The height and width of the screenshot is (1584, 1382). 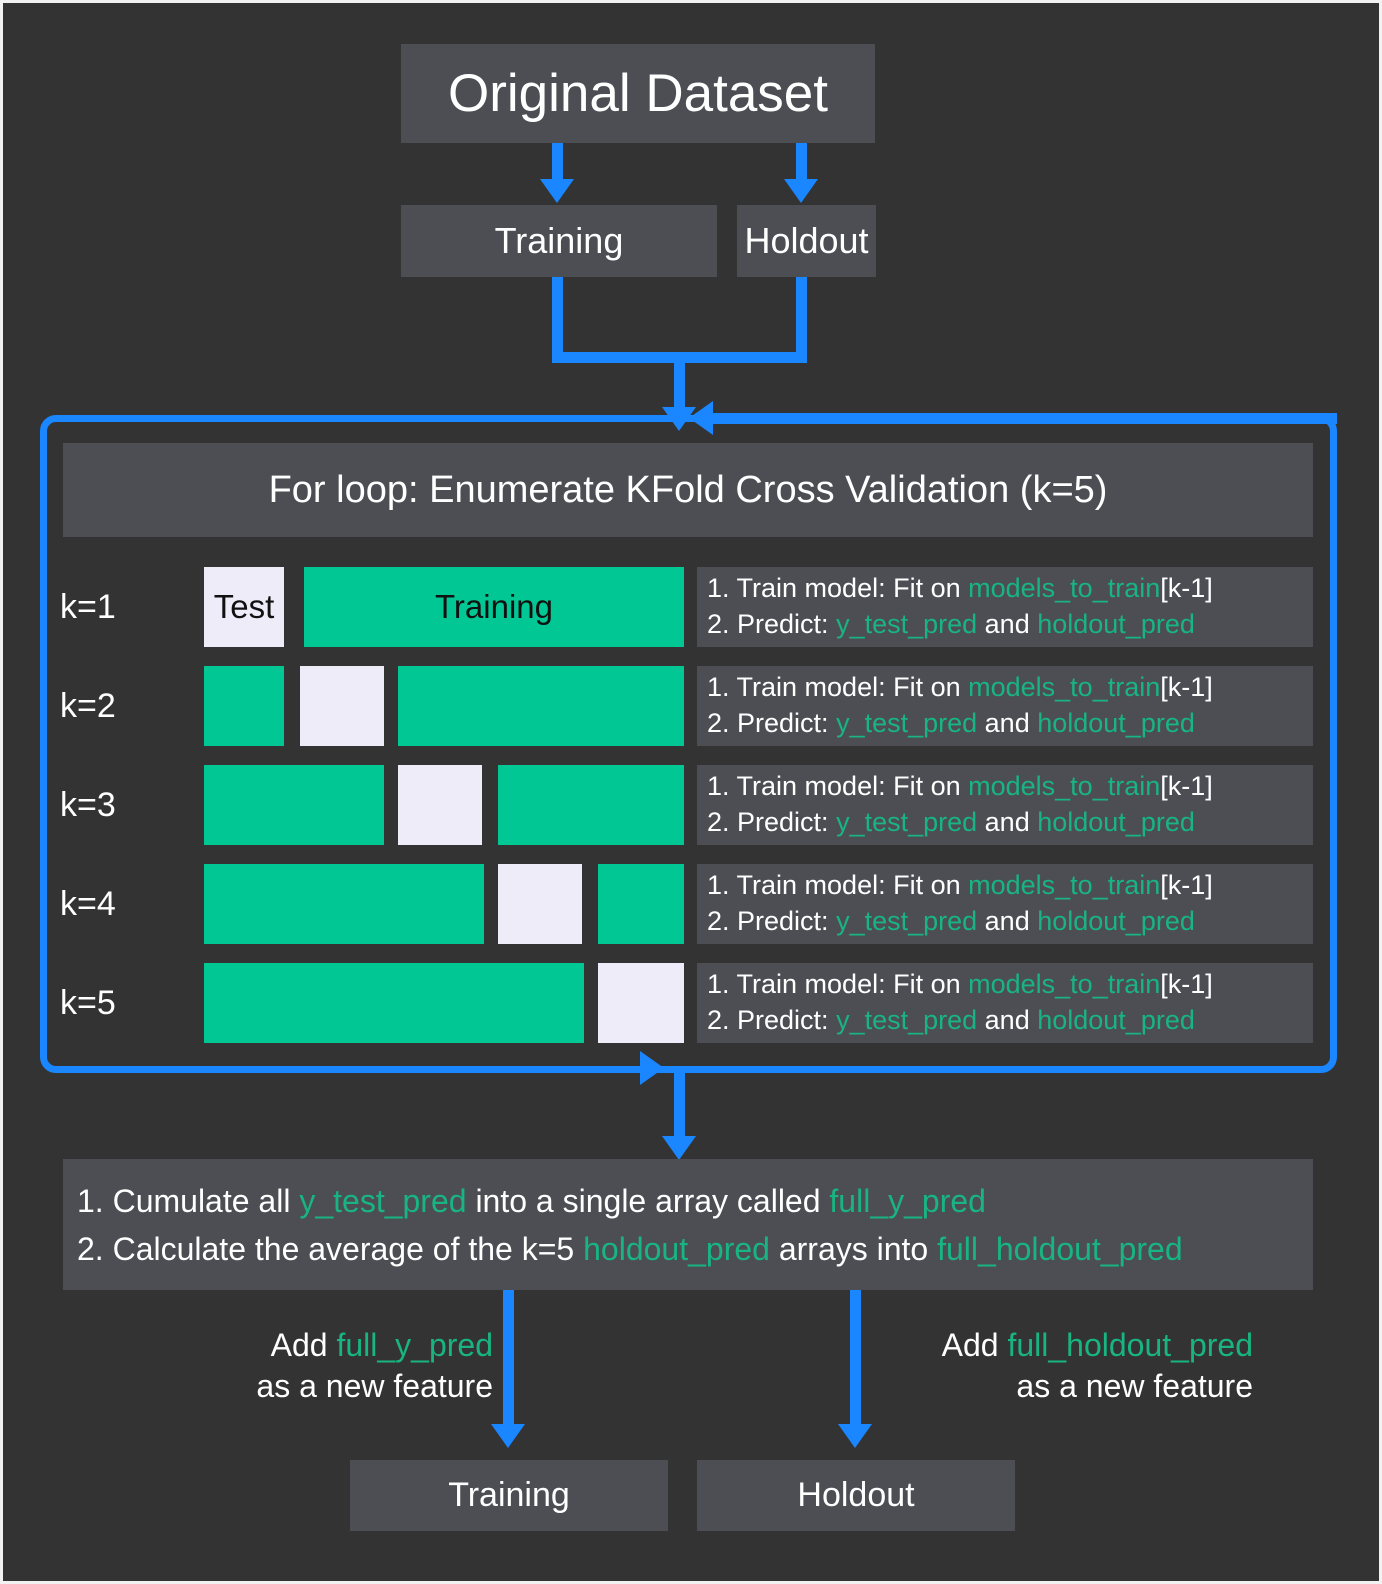 What do you see at coordinates (679, 1148) in the screenshot?
I see `arrow-head-to-summary` at bounding box center [679, 1148].